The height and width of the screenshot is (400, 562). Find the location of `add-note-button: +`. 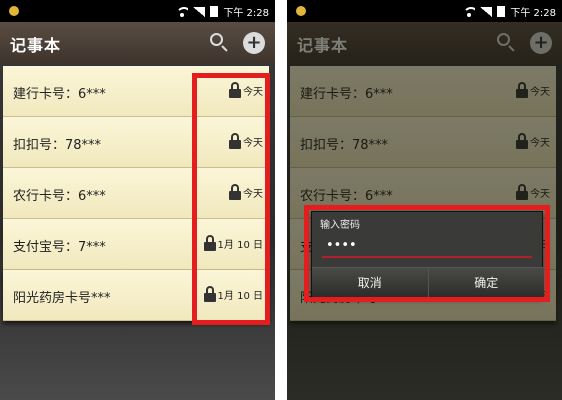

add-note-button: + is located at coordinates (254, 43).